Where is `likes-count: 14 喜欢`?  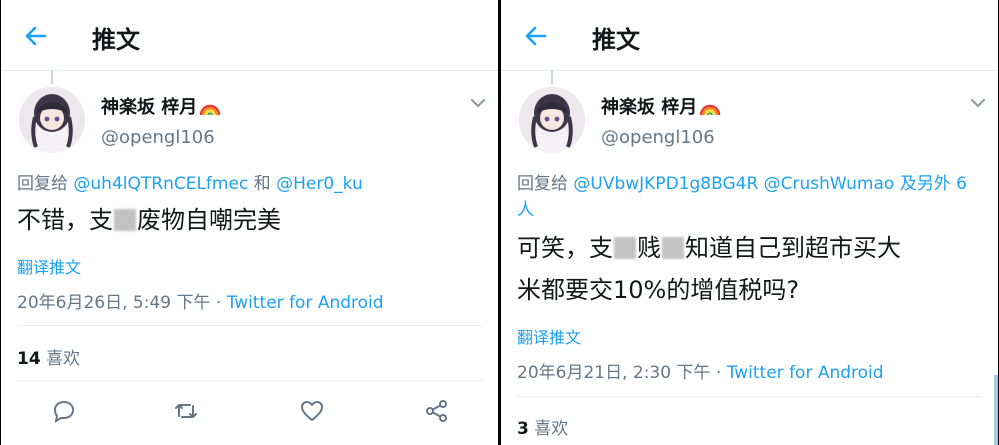 likes-count: 14 喜欢 is located at coordinates (48, 356).